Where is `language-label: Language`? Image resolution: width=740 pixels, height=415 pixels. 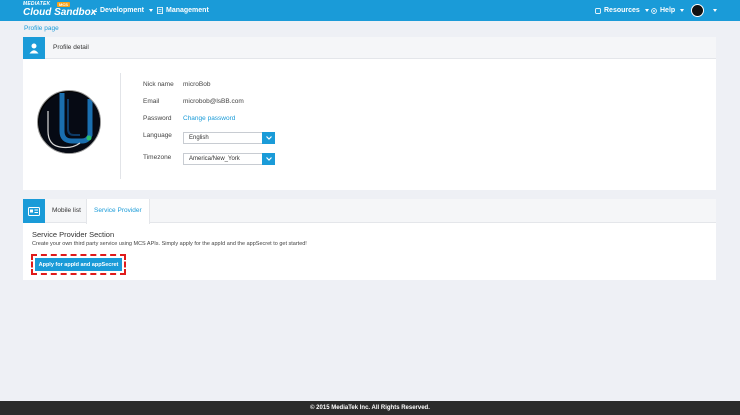 language-label: Language is located at coordinates (157, 135).